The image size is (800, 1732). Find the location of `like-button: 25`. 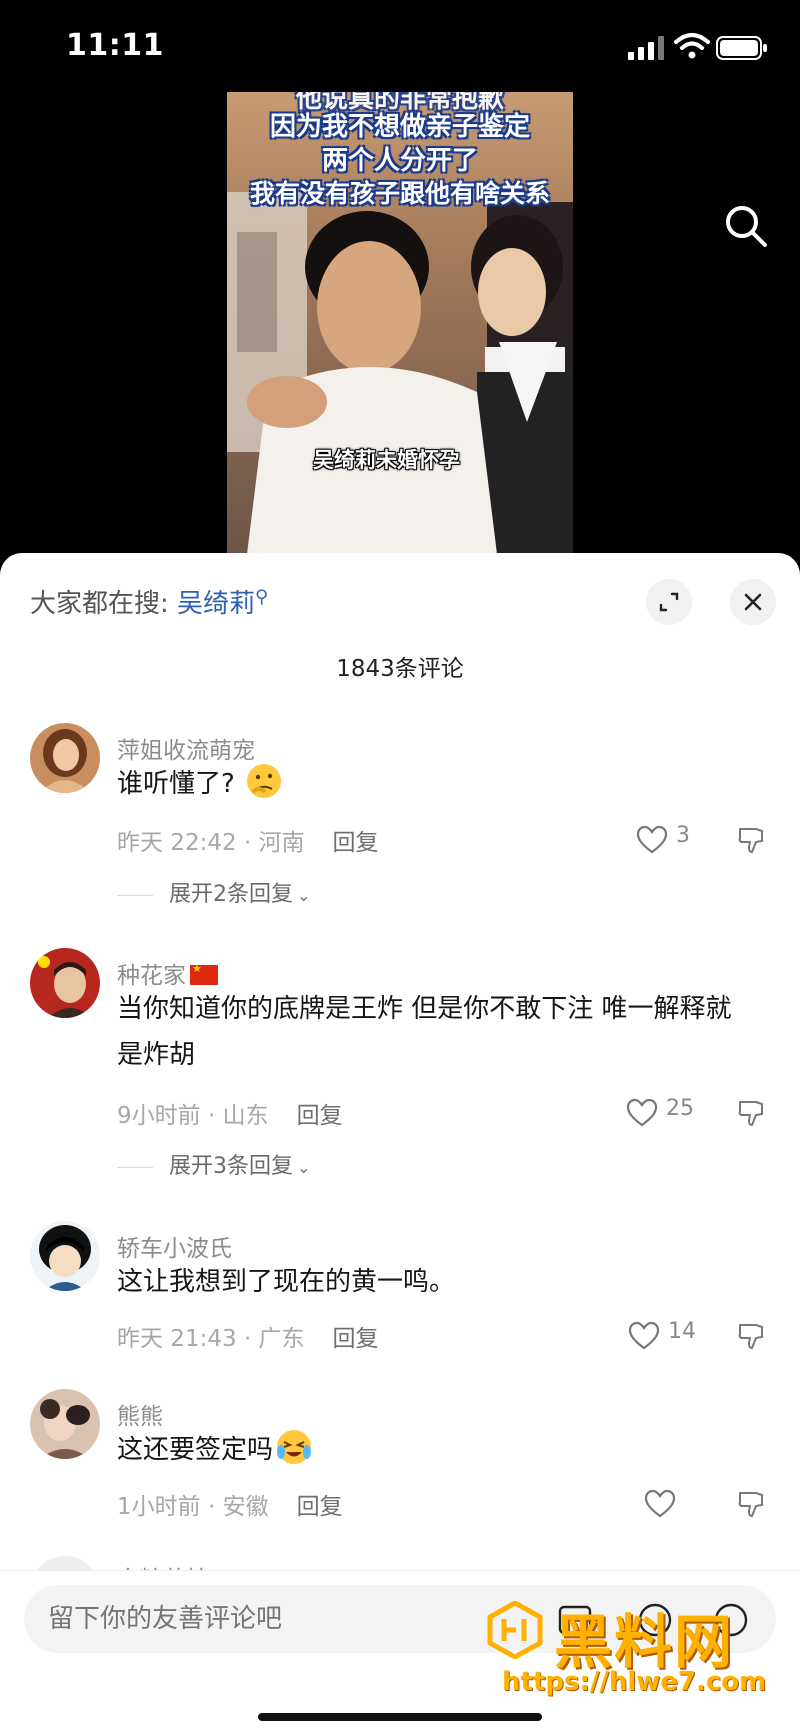

like-button: 25 is located at coordinates (666, 1113).